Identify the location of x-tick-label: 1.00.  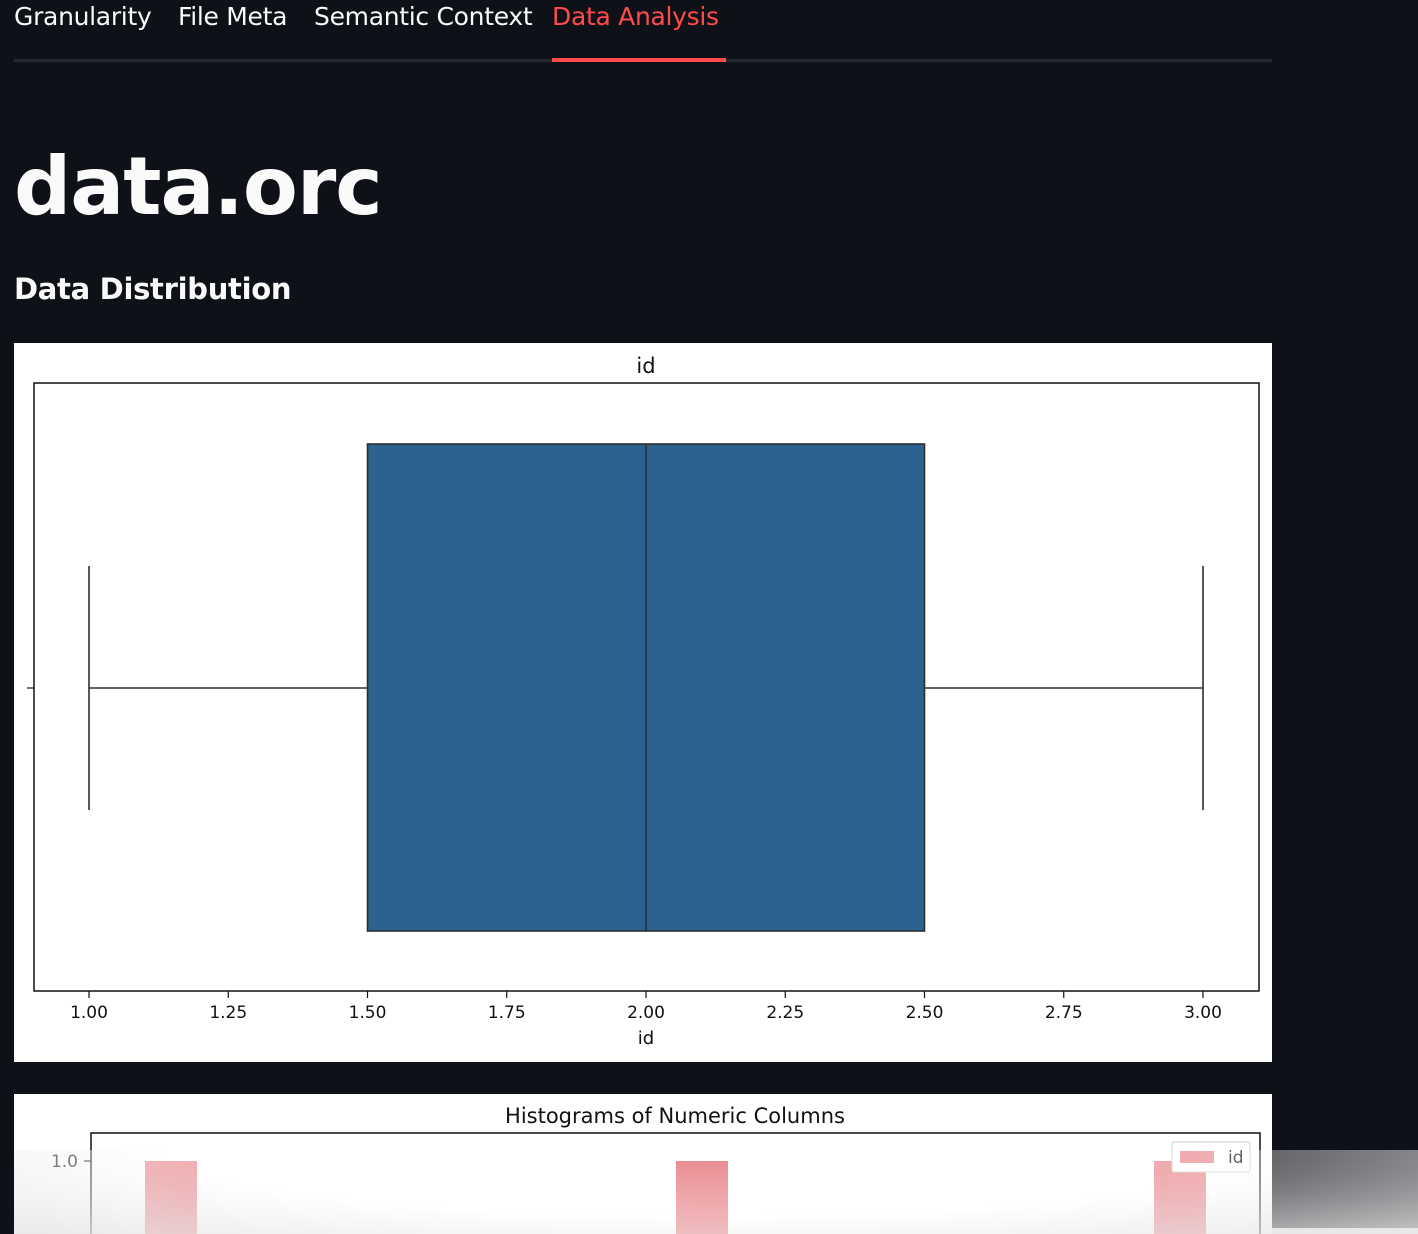
(89, 1013).